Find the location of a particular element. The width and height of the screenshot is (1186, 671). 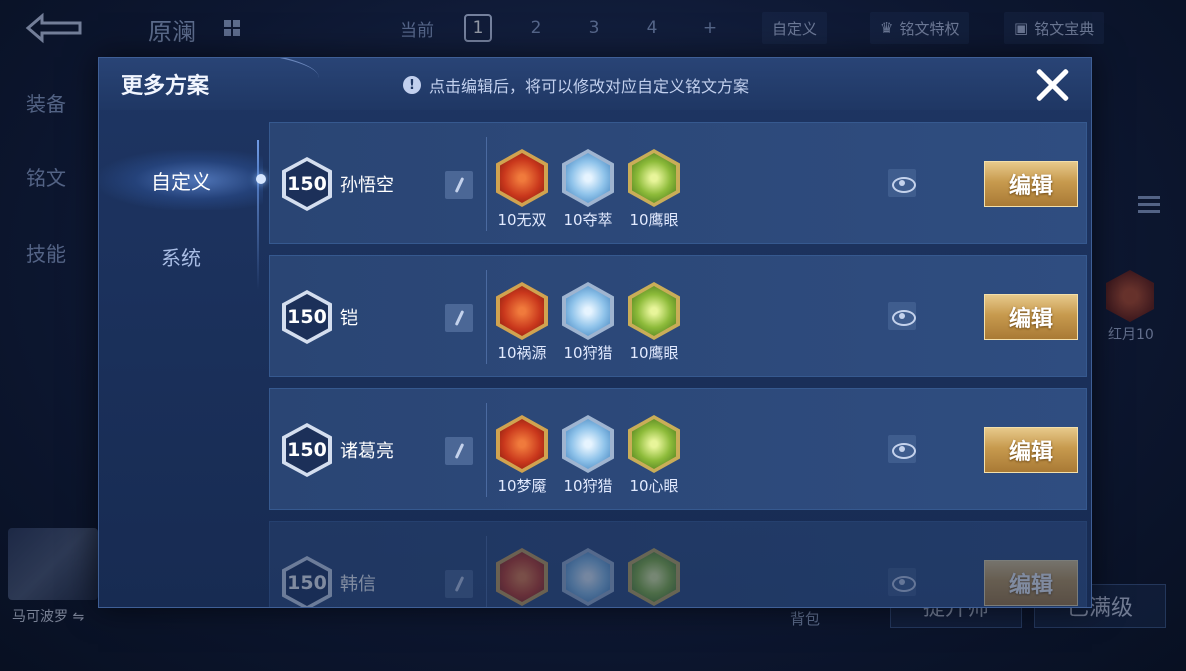

rune-group: 10梦魇 10狩猎 10心眼 is located at coordinates (588, 455).